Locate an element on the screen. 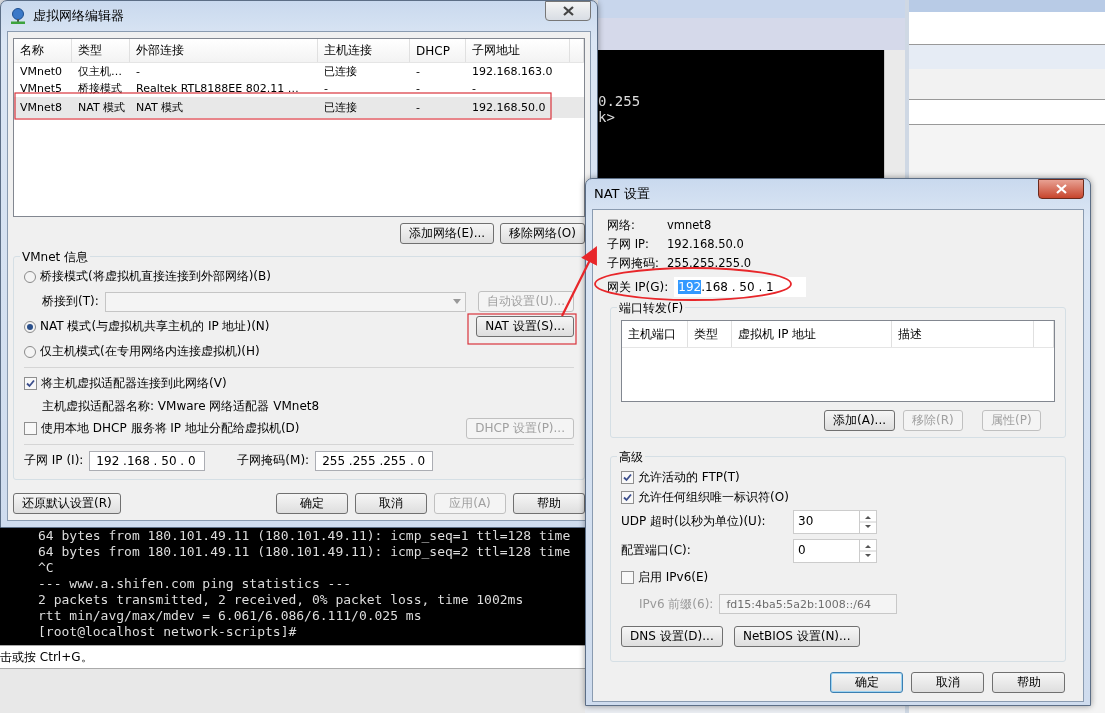 This screenshot has height=713, width=1105. column-header: 主机端口 is located at coordinates (655, 334).